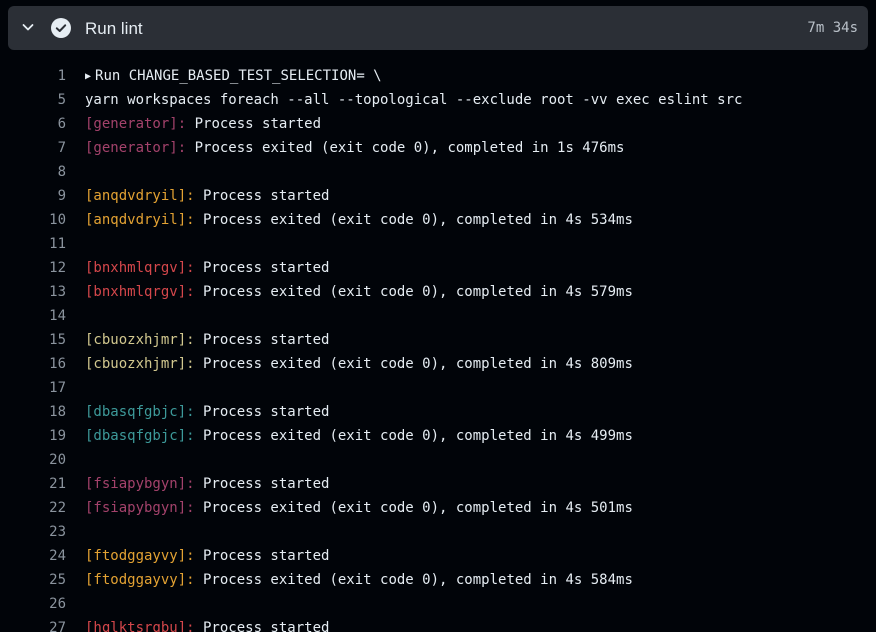 This screenshot has width=876, height=632. What do you see at coordinates (57, 292) in the screenshot?
I see `line-number: 13` at bounding box center [57, 292].